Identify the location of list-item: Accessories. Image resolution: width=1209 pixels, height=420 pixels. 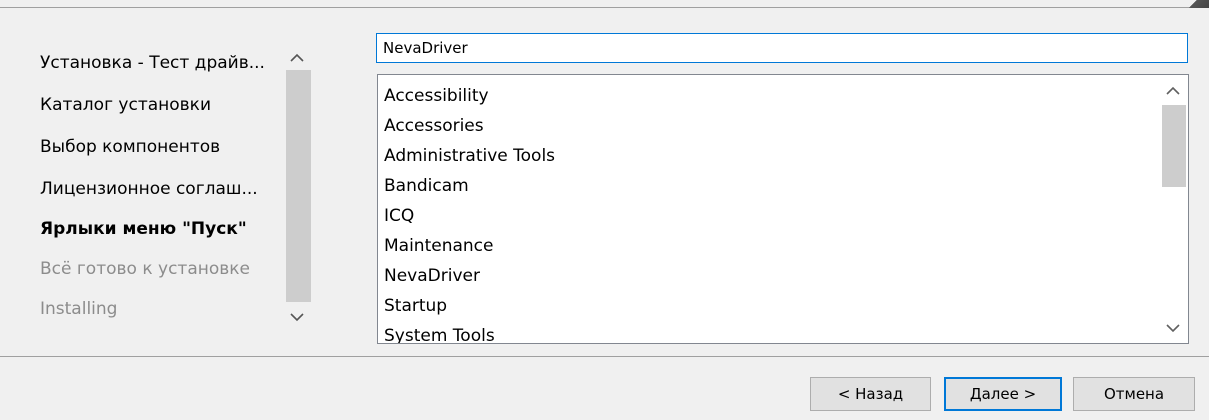
(469, 128).